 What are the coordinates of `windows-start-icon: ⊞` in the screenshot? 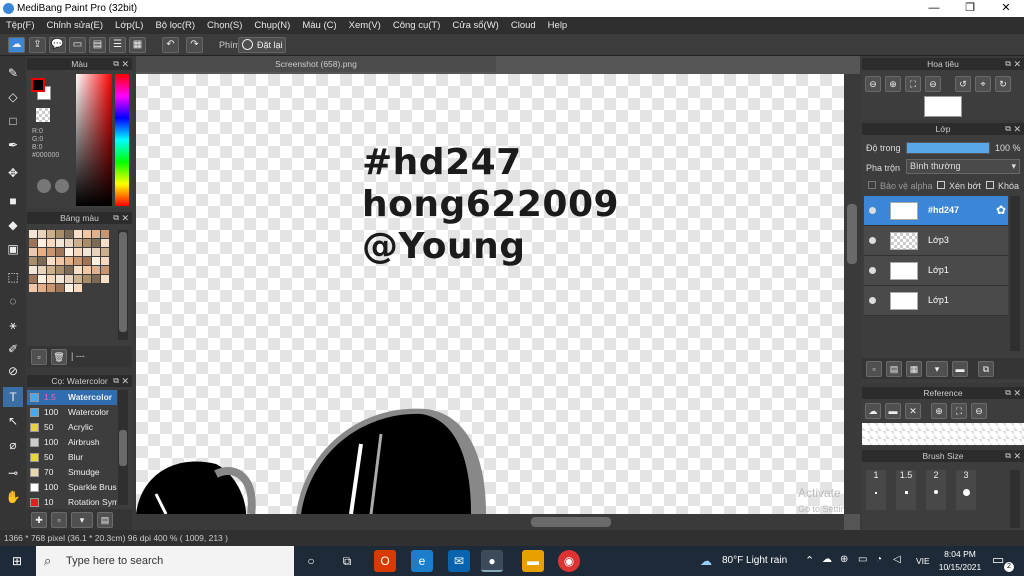 It's located at (17, 561).